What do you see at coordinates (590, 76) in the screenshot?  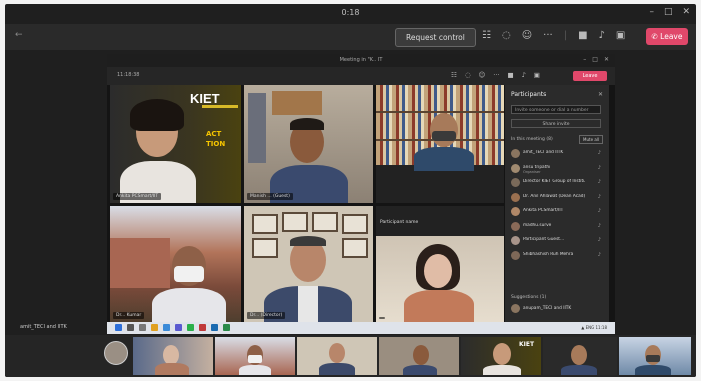 I see `inner-leave-button: Leave` at bounding box center [590, 76].